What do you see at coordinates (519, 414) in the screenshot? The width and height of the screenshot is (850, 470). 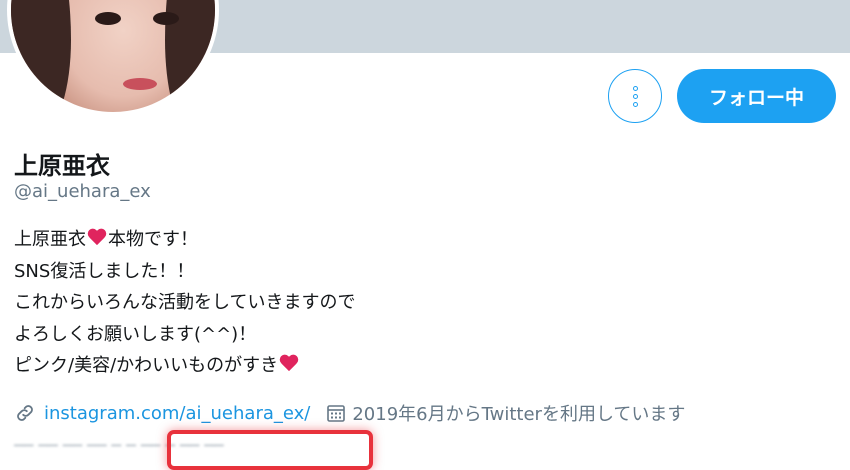 I see `joined-date: 2019年6月からTwitterを利用しています` at bounding box center [519, 414].